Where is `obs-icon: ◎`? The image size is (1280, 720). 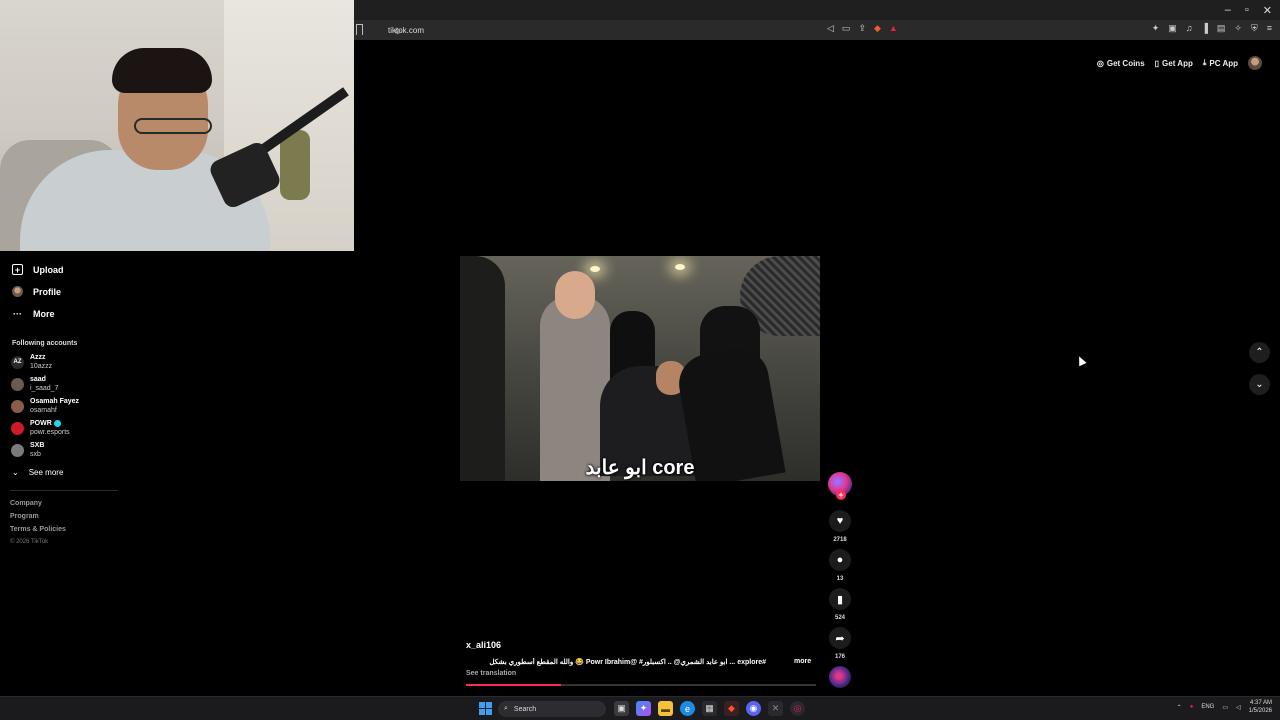
obs-icon: ◎ is located at coordinates (797, 708).